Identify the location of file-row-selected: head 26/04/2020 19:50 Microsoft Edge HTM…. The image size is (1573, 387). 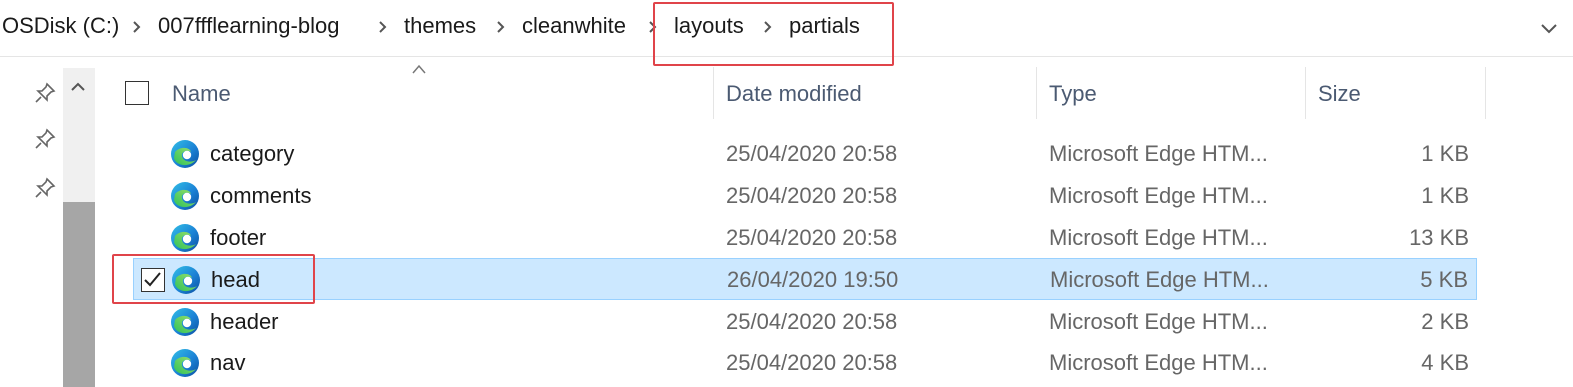
(805, 279).